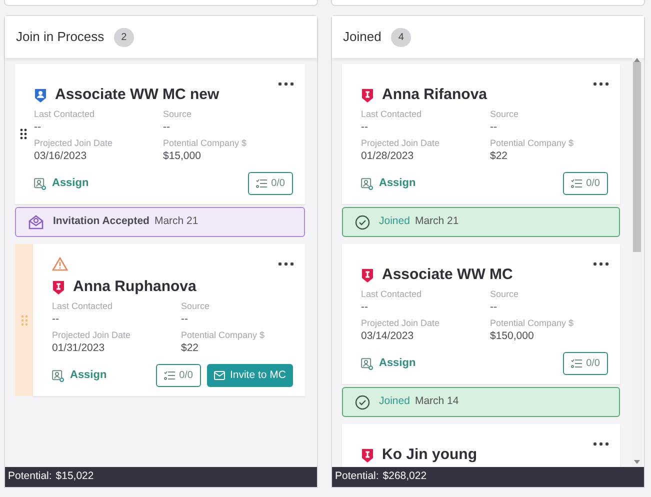  What do you see at coordinates (481, 314) in the screenshot?
I see `contact-card: Associate WW MC Last Contacted -- Source -- Projected Join Date 03/14/2023 Potential Company $ $150,000 Assign 0/0` at bounding box center [481, 314].